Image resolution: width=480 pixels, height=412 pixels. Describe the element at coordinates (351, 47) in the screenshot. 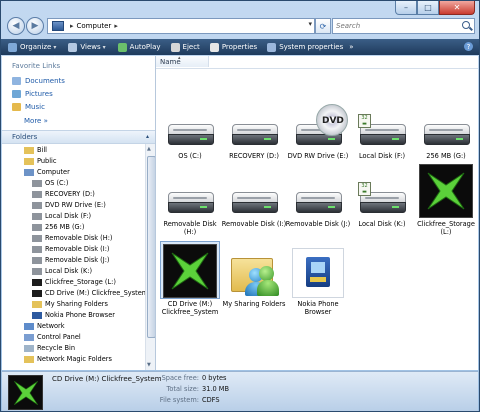

I see `toolbar-overflow-button: »` at that location.